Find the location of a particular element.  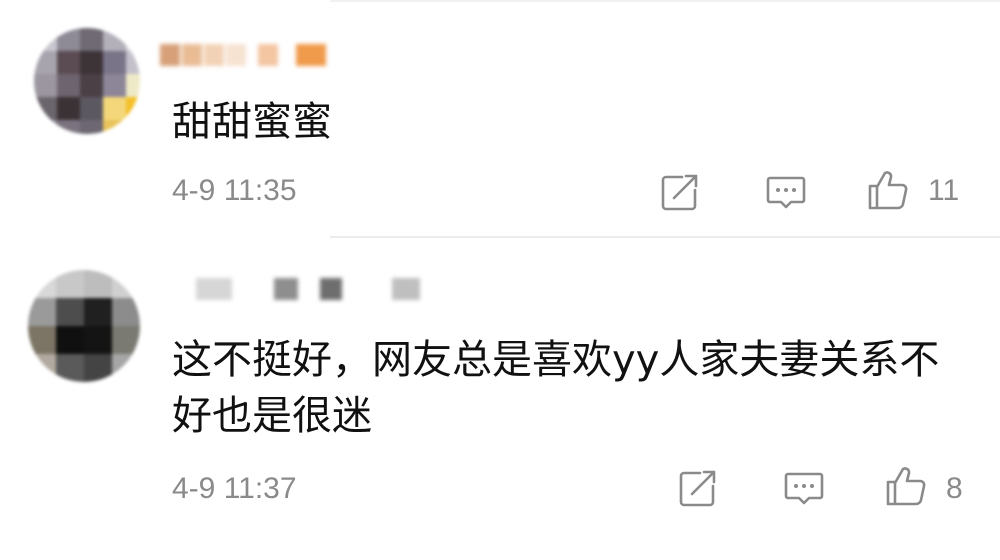

like-count: 8 is located at coordinates (954, 488).